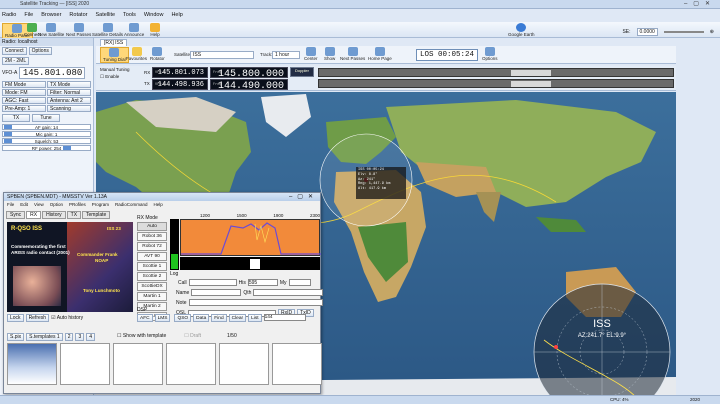  I want to click on band-select: 2M - 2ML, so click(16, 61).